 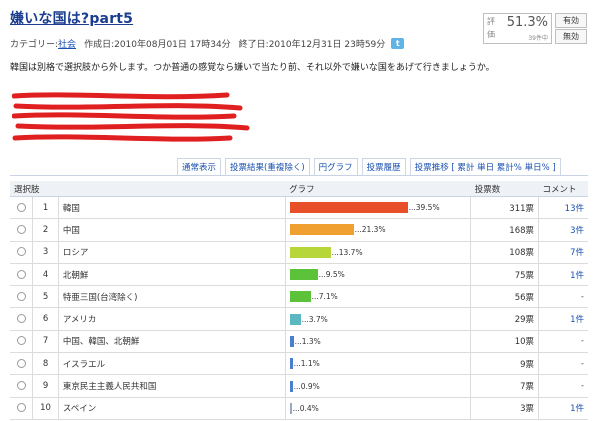 What do you see at coordinates (307, 341) in the screenshot?
I see `vote-percent: ...1.3%` at bounding box center [307, 341].